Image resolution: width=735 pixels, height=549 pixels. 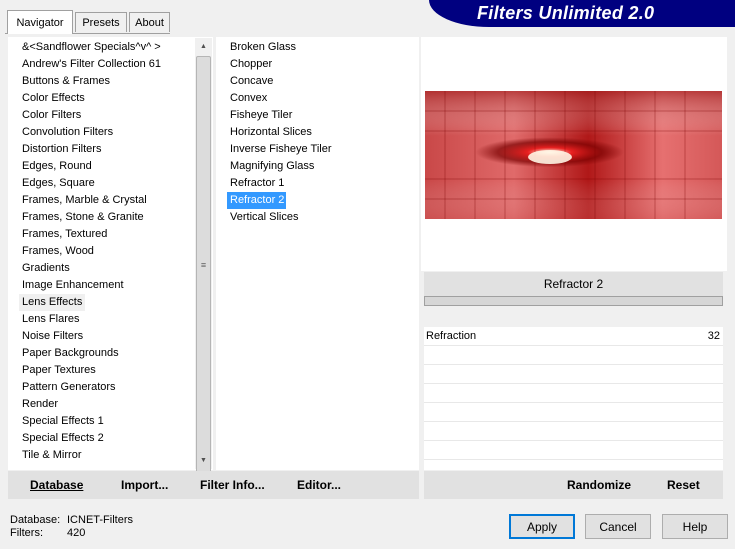 I want to click on scrollbar-thumb: ≡, so click(x=203, y=265).